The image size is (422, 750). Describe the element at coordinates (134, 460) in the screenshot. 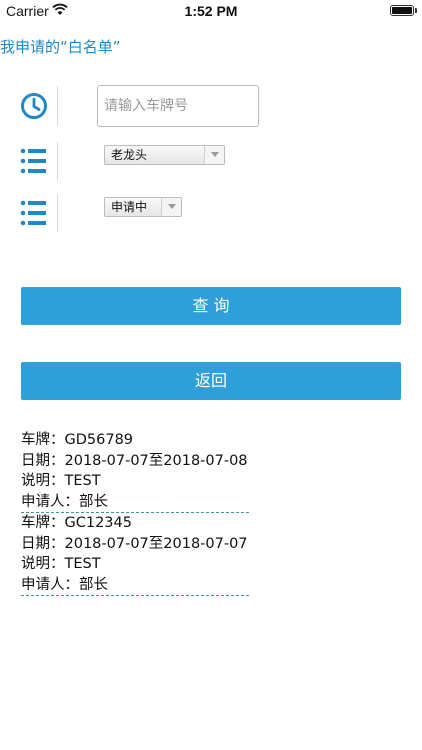

I see `record-date: 日期：2018-07-07至2018-07-08` at that location.